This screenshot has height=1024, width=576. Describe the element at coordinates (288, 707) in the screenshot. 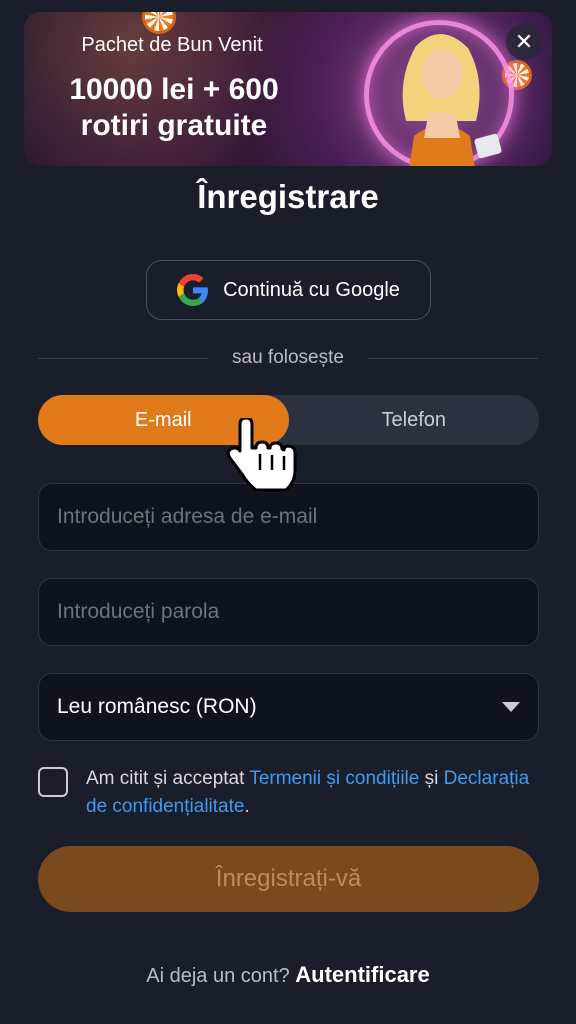

I see `currency-select: Leu românesc (RON)` at that location.